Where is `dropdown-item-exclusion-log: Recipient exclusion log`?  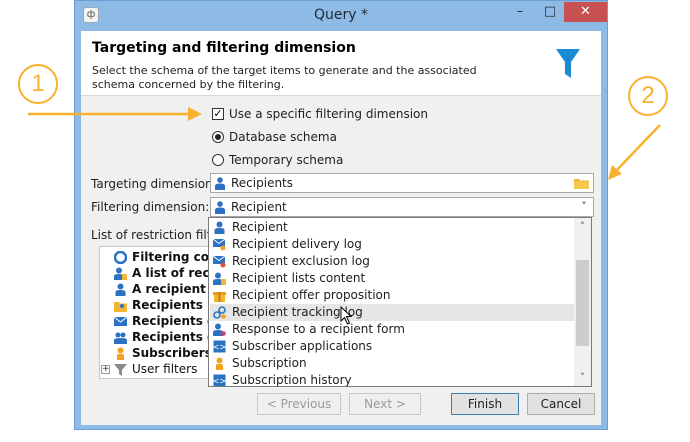
dropdown-item-exclusion-log: Recipient exclusion log is located at coordinates (392, 261).